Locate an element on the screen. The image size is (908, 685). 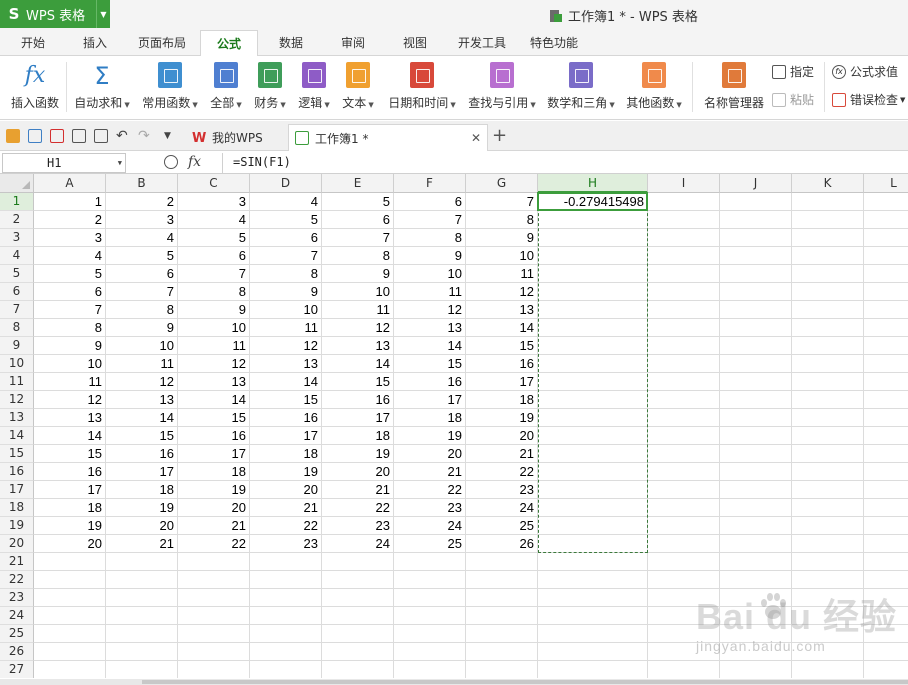
cell-e24 is located at coordinates (358, 616).